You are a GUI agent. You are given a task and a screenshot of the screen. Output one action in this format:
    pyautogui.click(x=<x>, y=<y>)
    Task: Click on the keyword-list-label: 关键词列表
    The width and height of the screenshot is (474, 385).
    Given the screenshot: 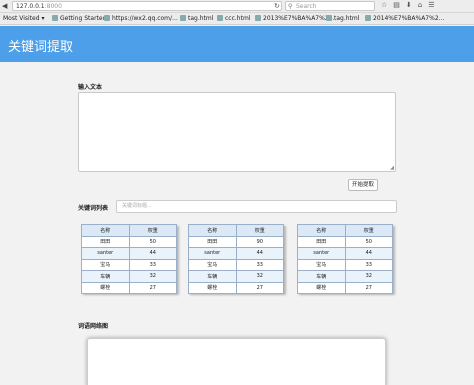 What is the action you would take?
    pyautogui.click(x=93, y=208)
    